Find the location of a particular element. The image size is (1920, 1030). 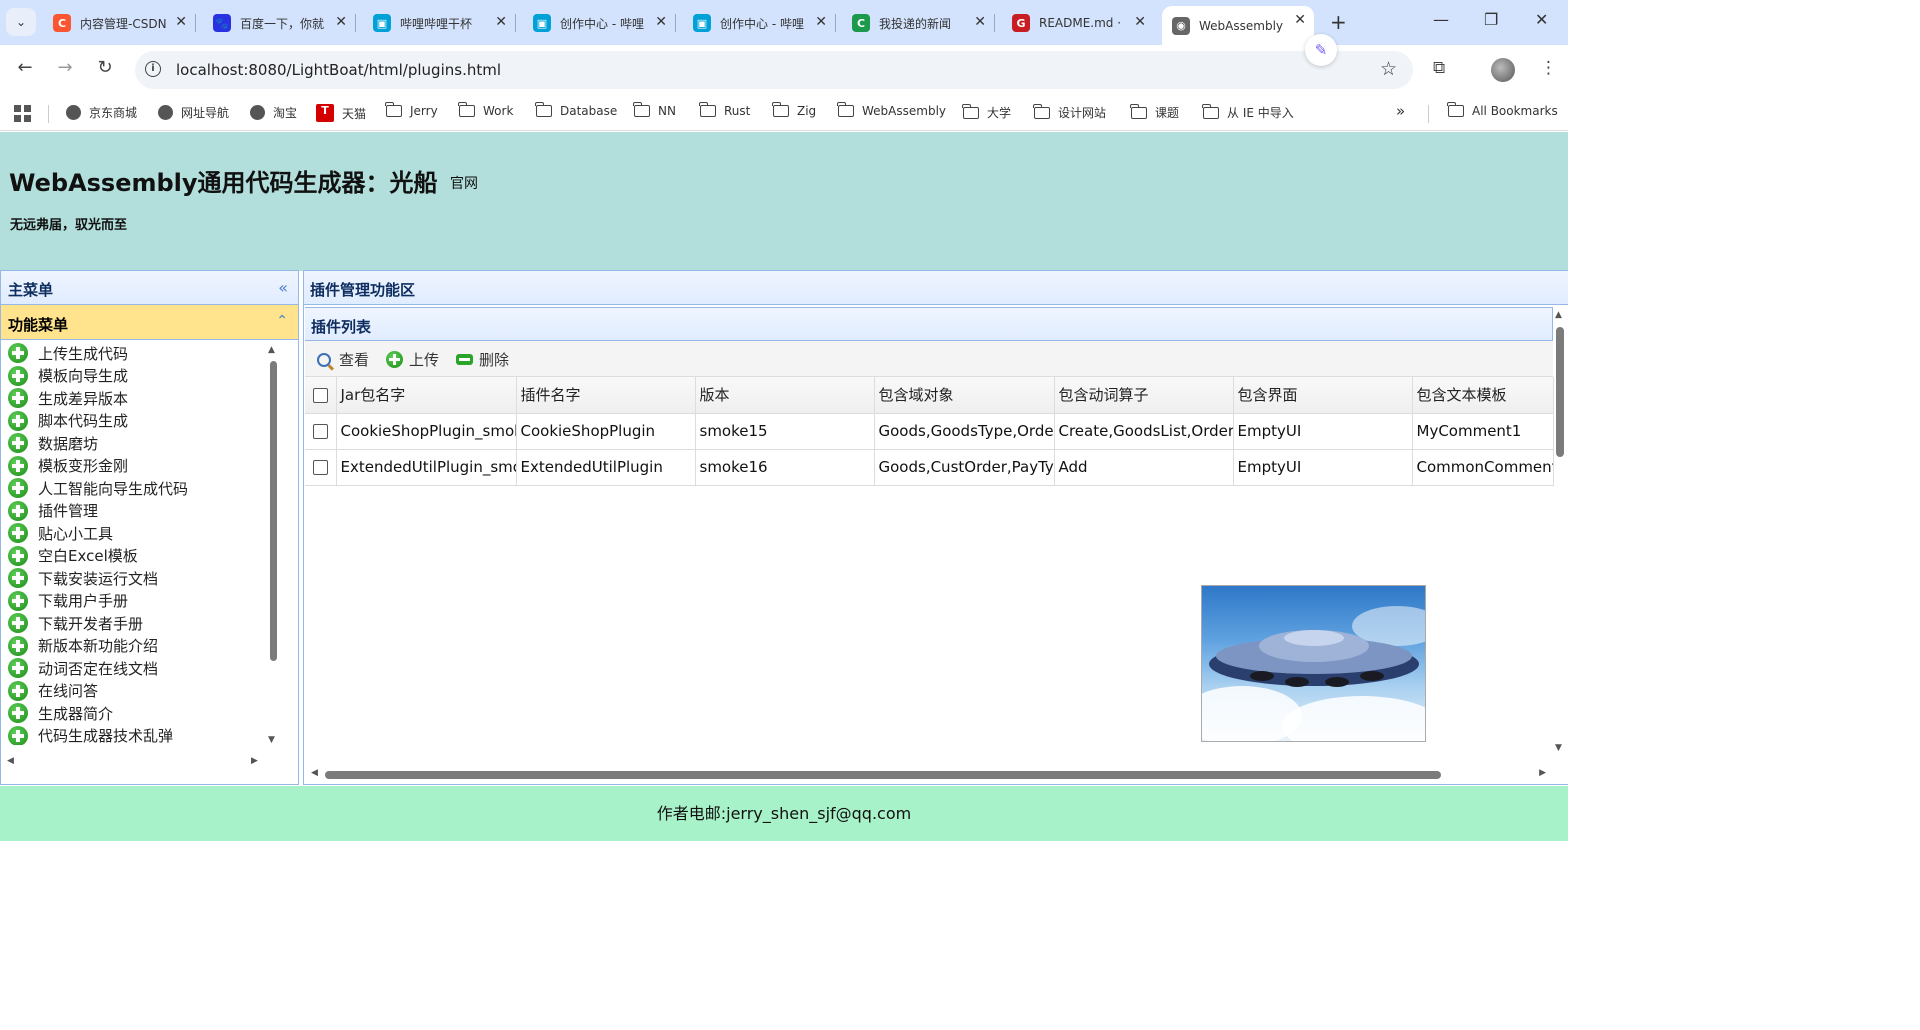

menu-item: 上传生成代码 is located at coordinates (143, 353).